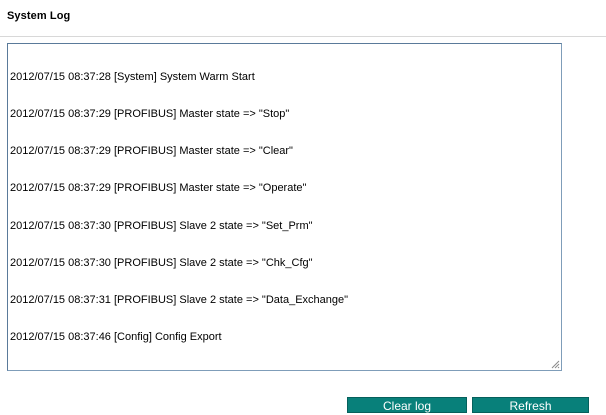 The height and width of the screenshot is (415, 606). What do you see at coordinates (530, 405) in the screenshot?
I see `refresh-button: Refresh` at bounding box center [530, 405].